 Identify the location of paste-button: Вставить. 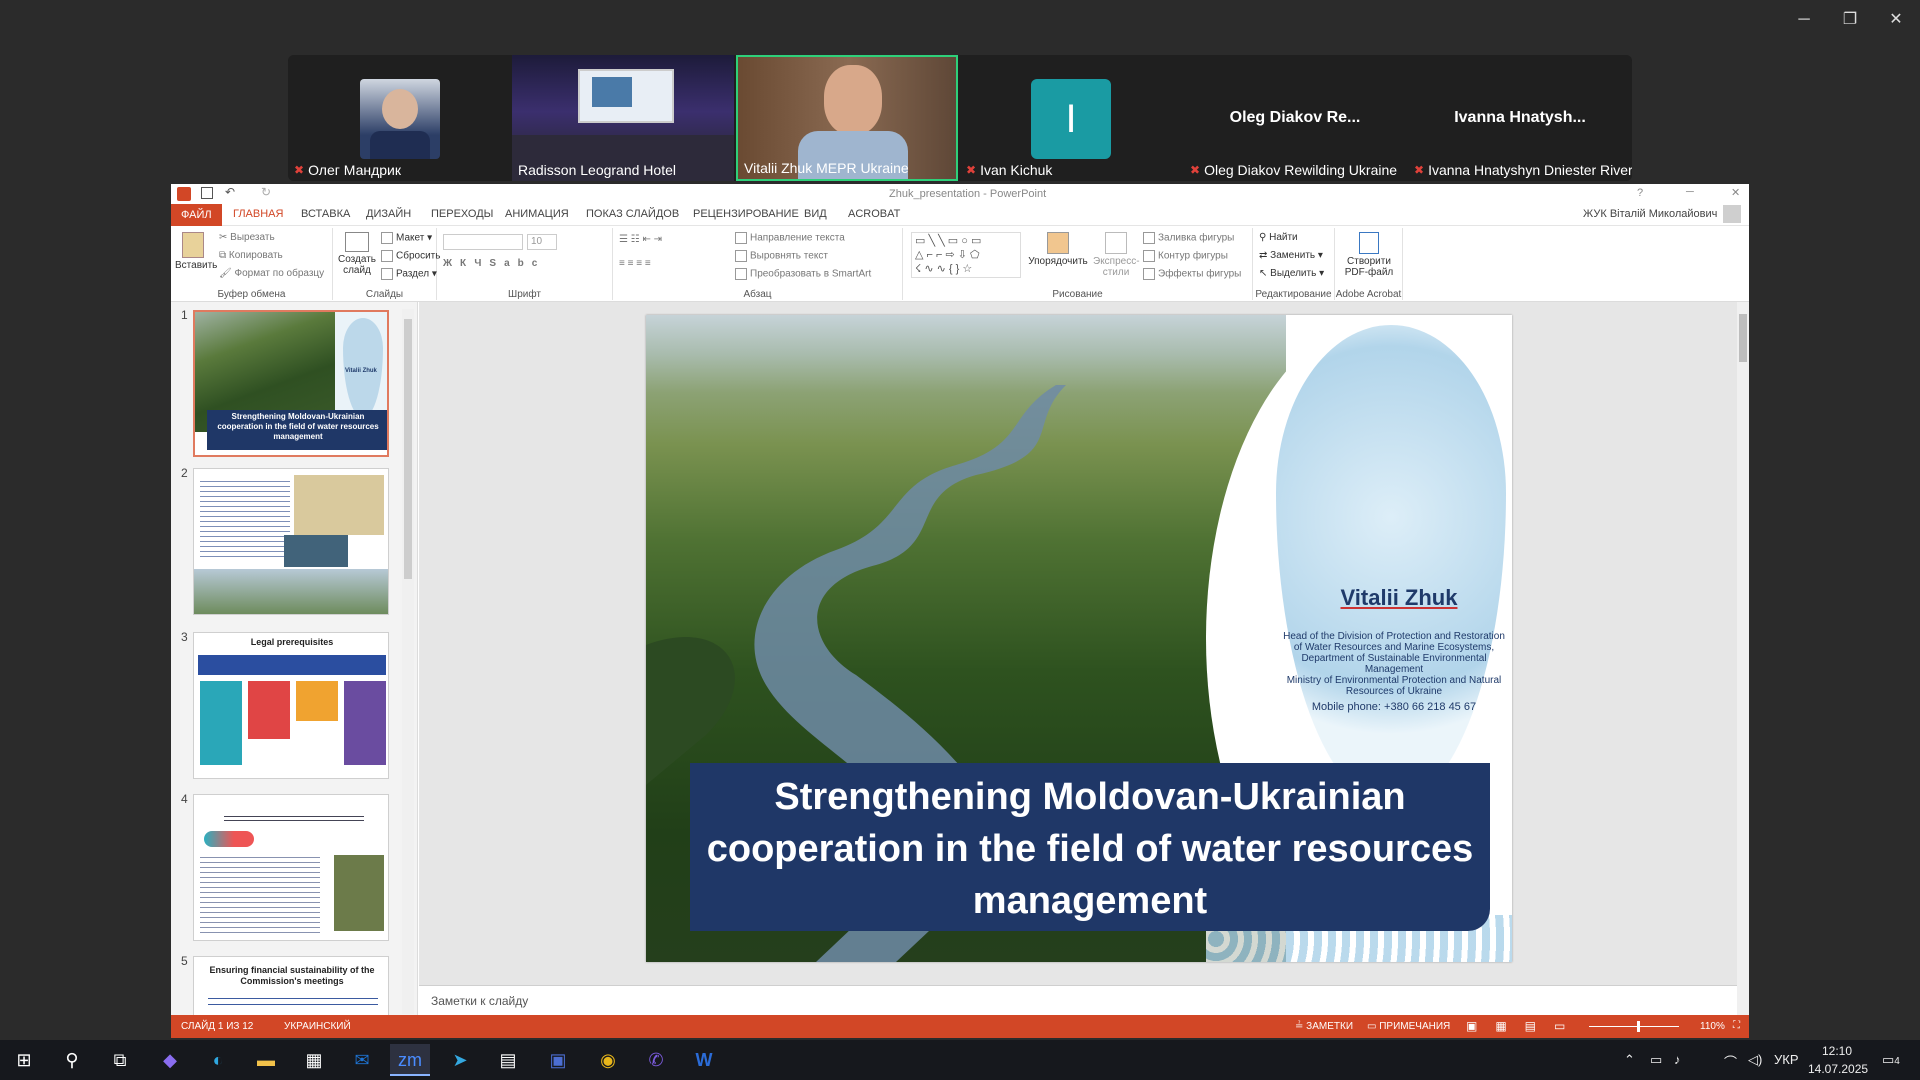
(196, 251).